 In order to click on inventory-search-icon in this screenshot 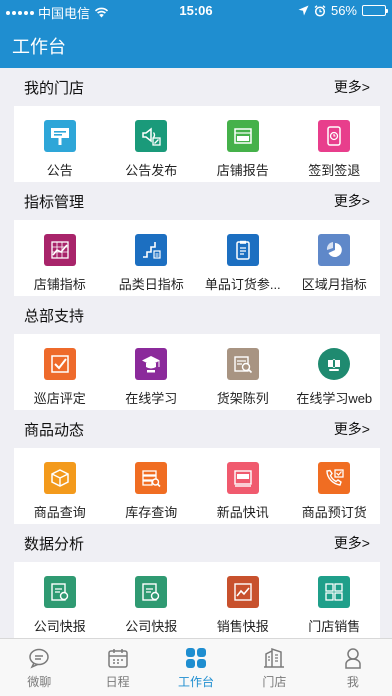, I will do `click(151, 478)`.